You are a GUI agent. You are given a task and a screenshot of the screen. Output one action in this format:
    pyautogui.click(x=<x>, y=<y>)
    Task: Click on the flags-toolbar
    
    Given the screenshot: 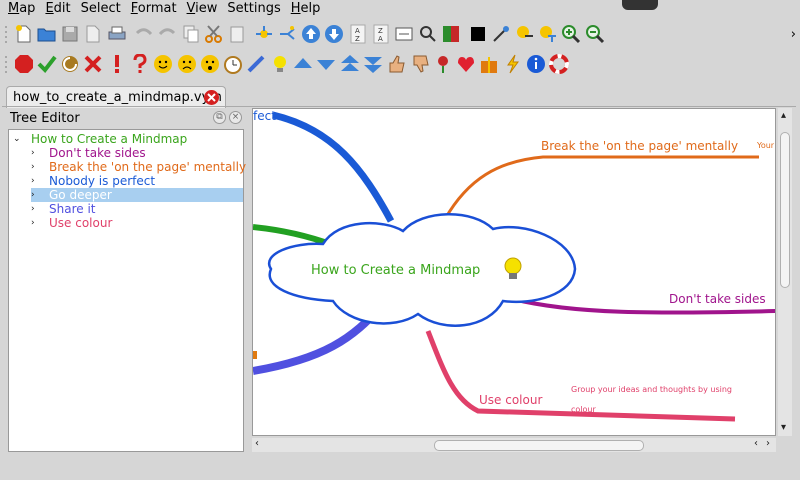 What is the action you would take?
    pyautogui.click(x=400, y=64)
    